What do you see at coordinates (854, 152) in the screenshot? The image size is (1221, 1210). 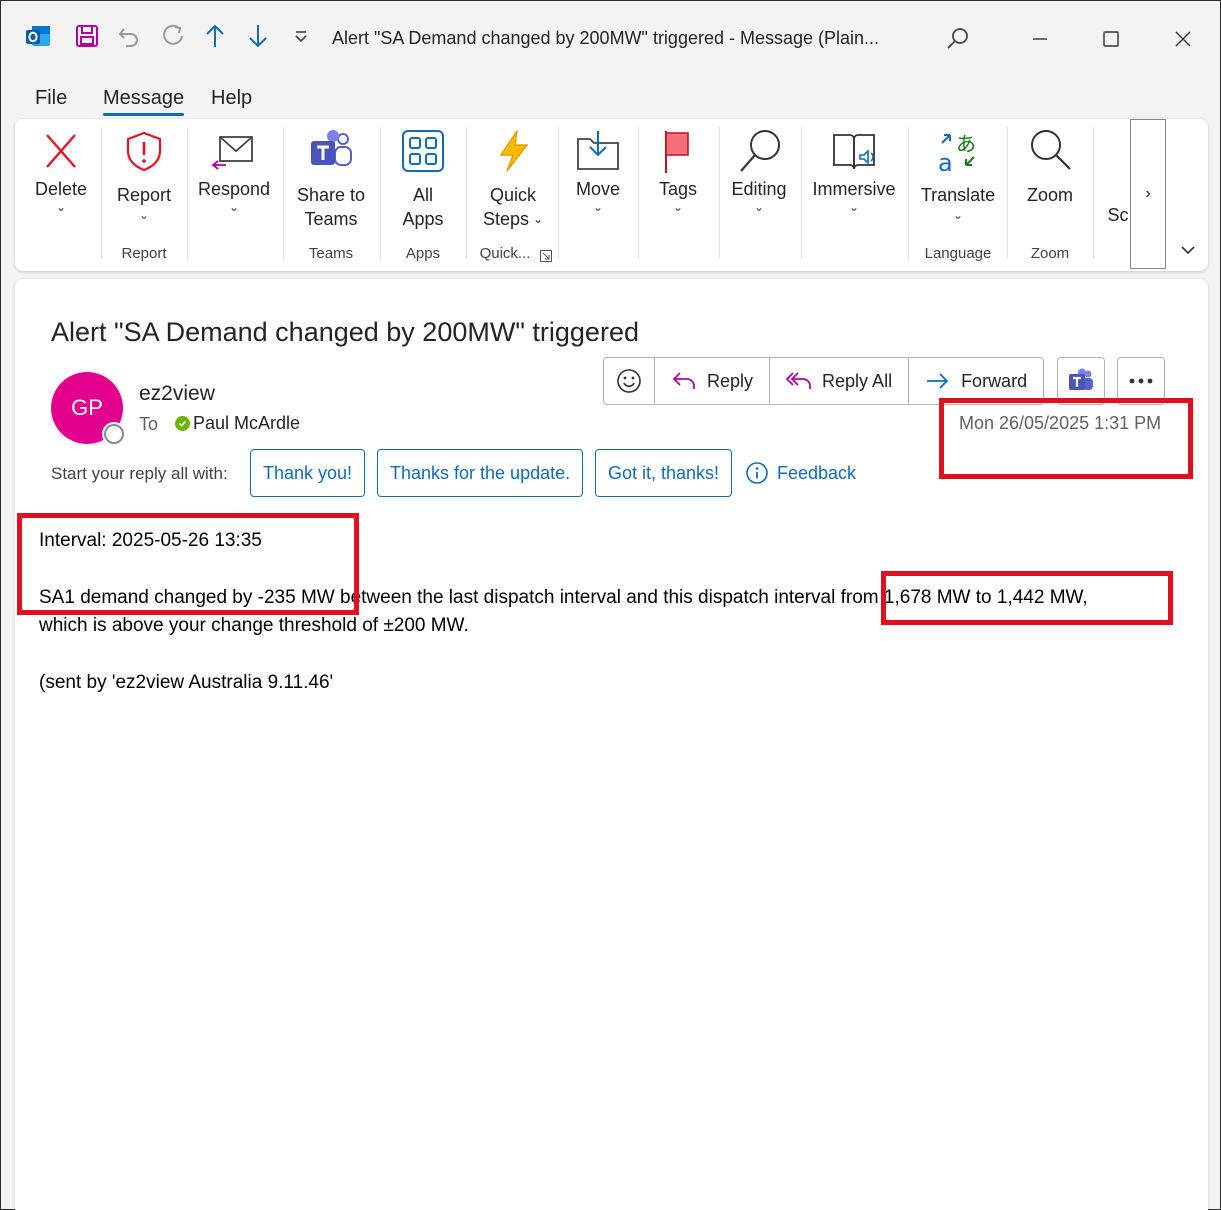 I see `immersive-reader-icon` at bounding box center [854, 152].